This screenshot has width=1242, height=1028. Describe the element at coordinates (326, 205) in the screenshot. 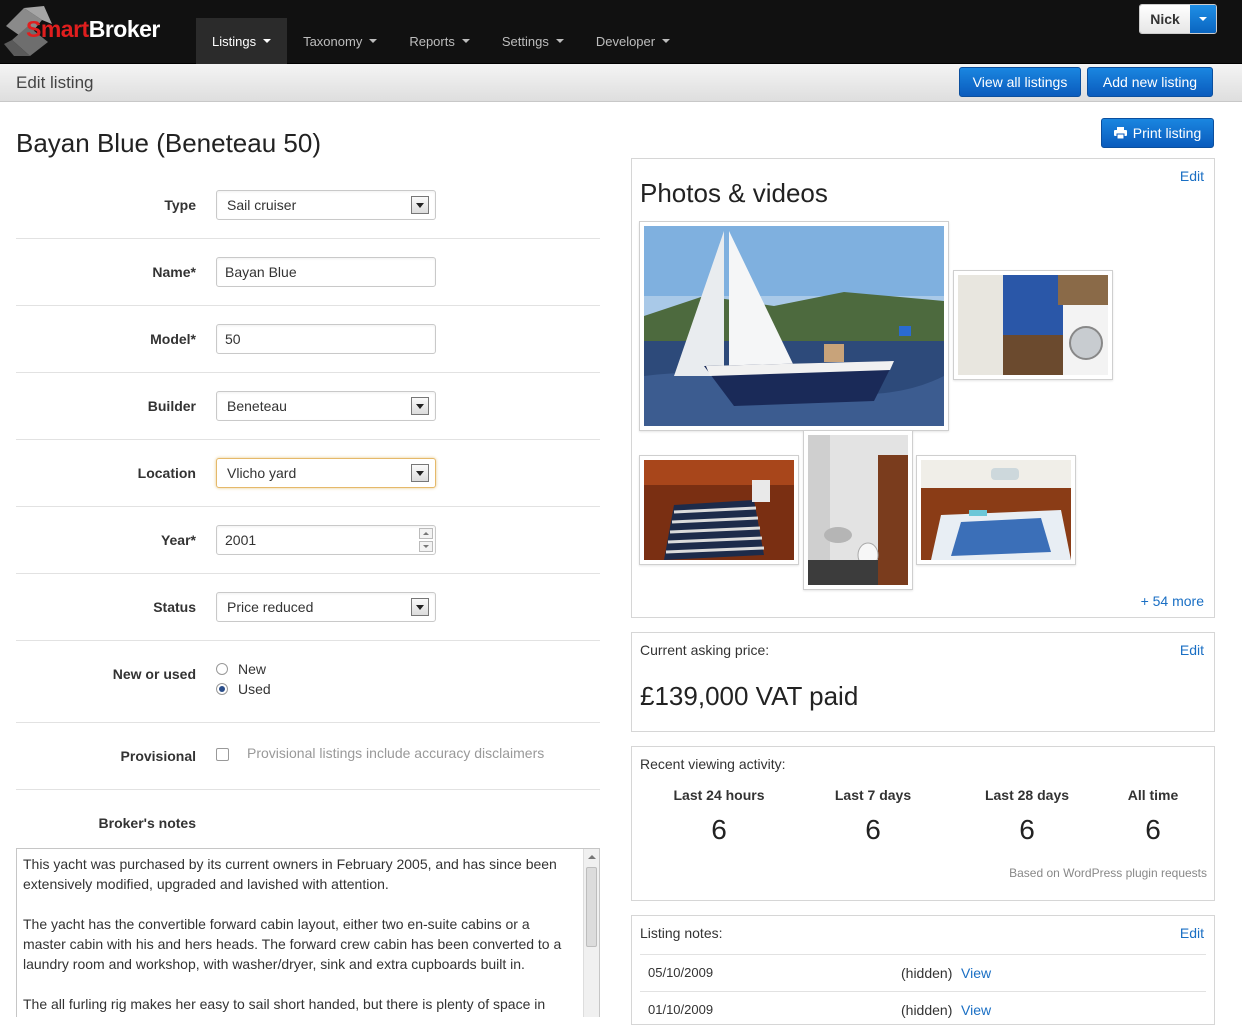

I see `type-select: Sail cruiser` at that location.